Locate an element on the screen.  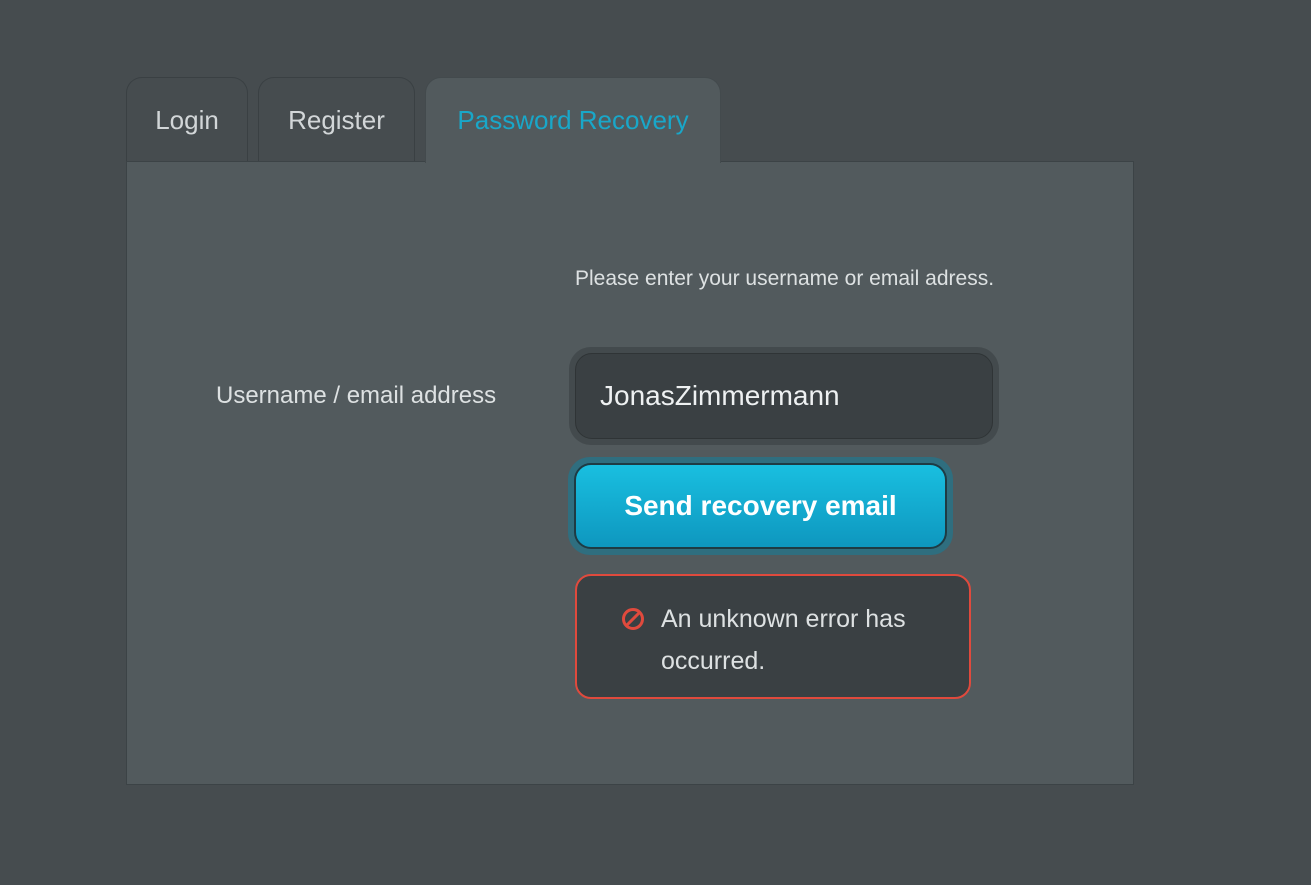
username-field-wrapper is located at coordinates (784, 396).